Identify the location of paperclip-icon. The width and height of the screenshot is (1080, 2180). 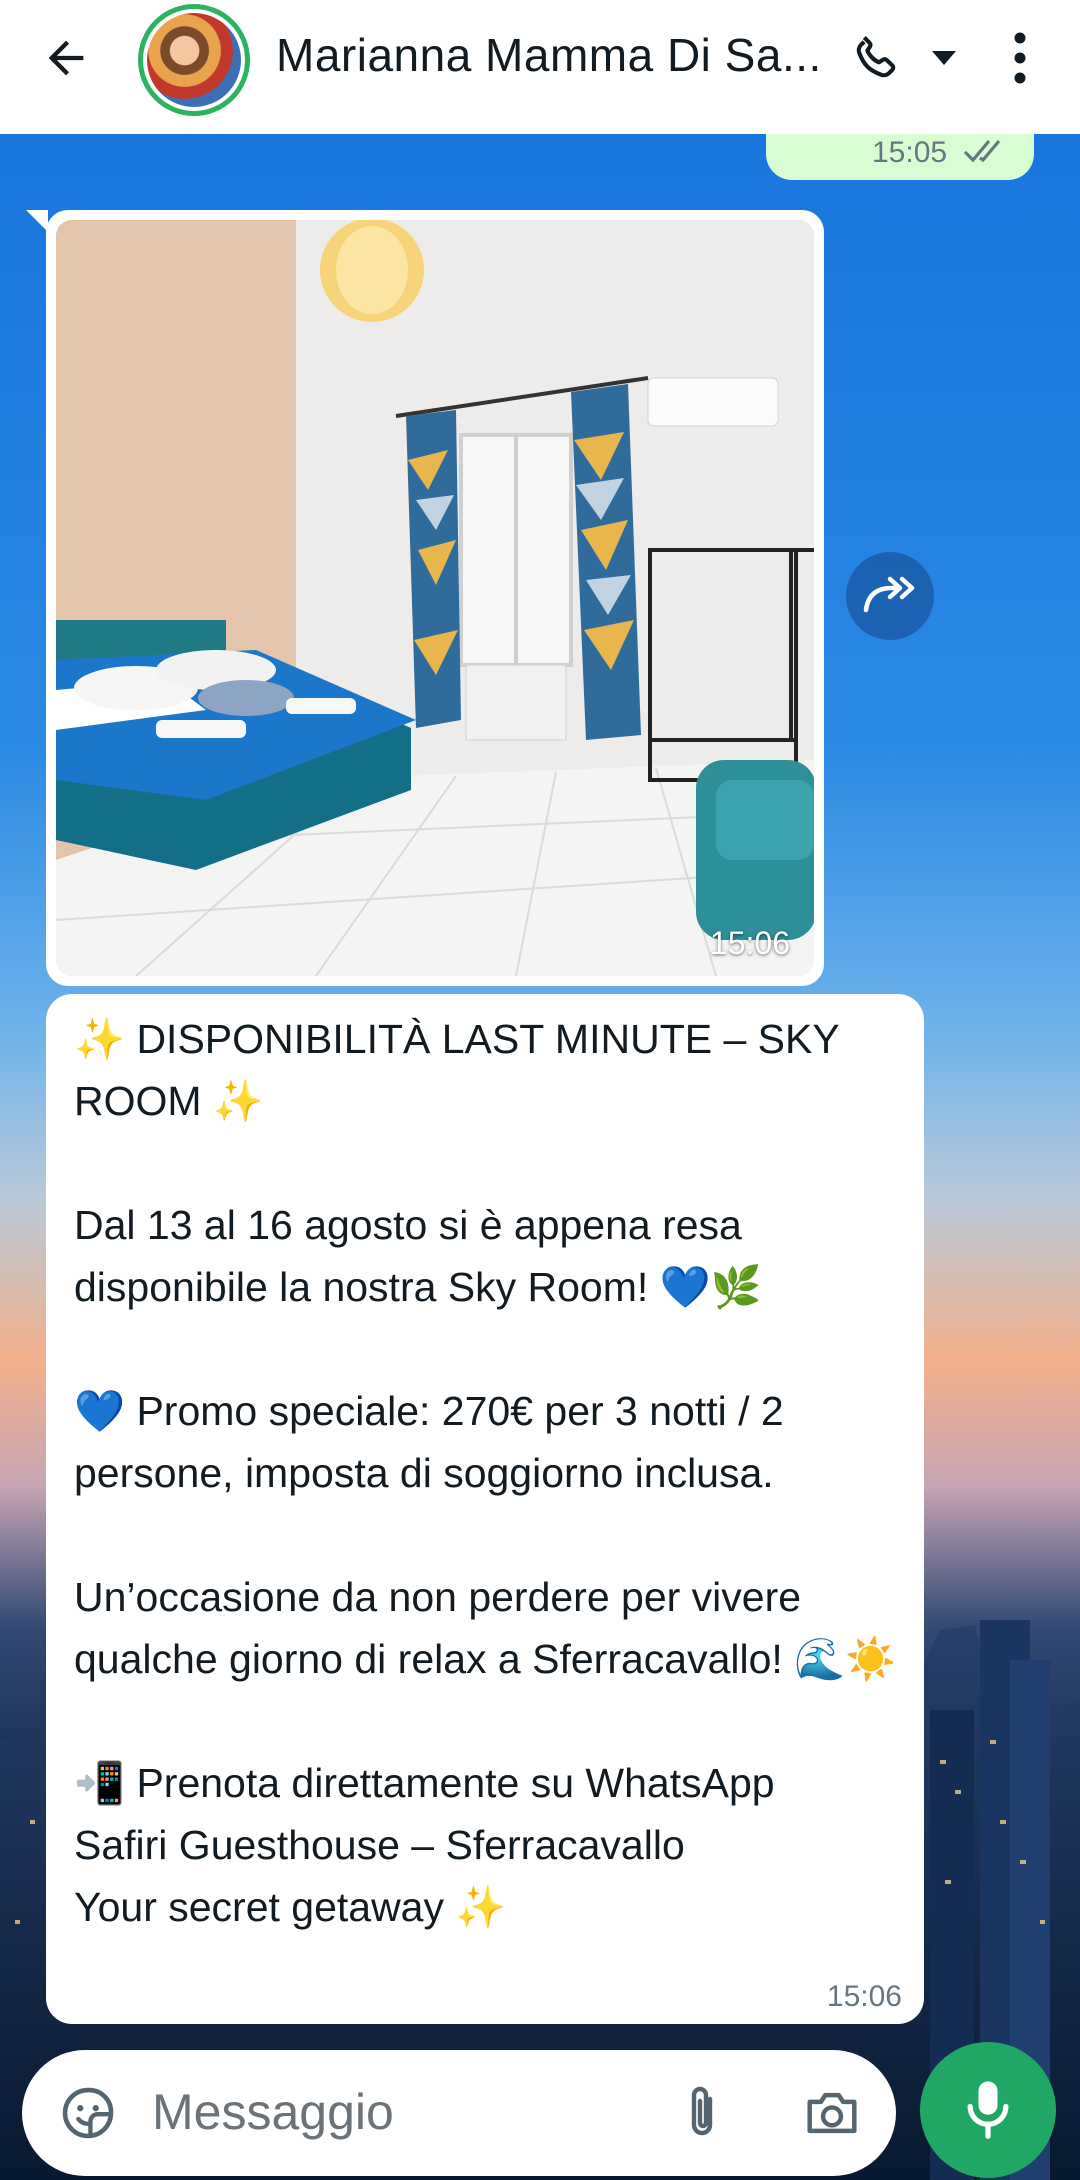
(702, 2111).